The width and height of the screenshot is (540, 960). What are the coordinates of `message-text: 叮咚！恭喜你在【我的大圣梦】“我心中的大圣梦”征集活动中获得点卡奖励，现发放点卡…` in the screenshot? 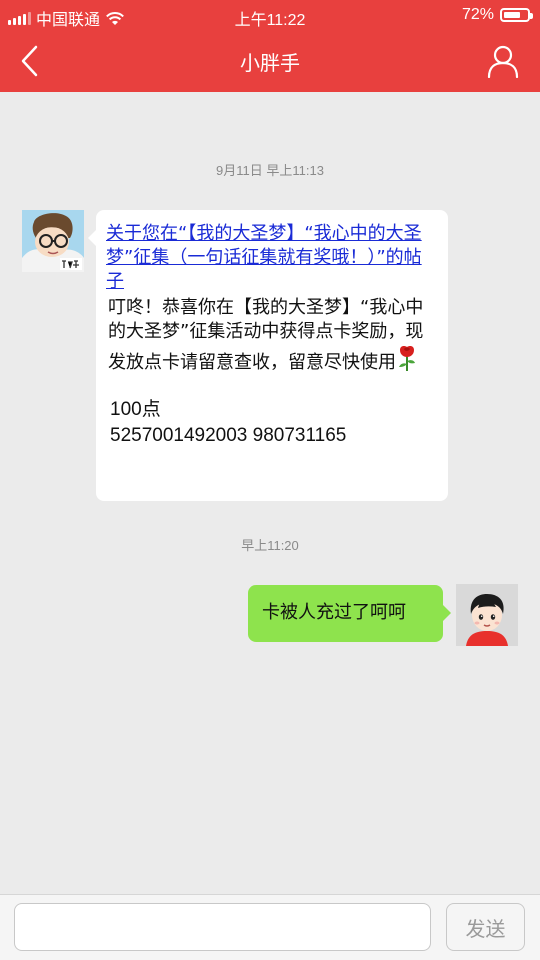 It's located at (271, 335).